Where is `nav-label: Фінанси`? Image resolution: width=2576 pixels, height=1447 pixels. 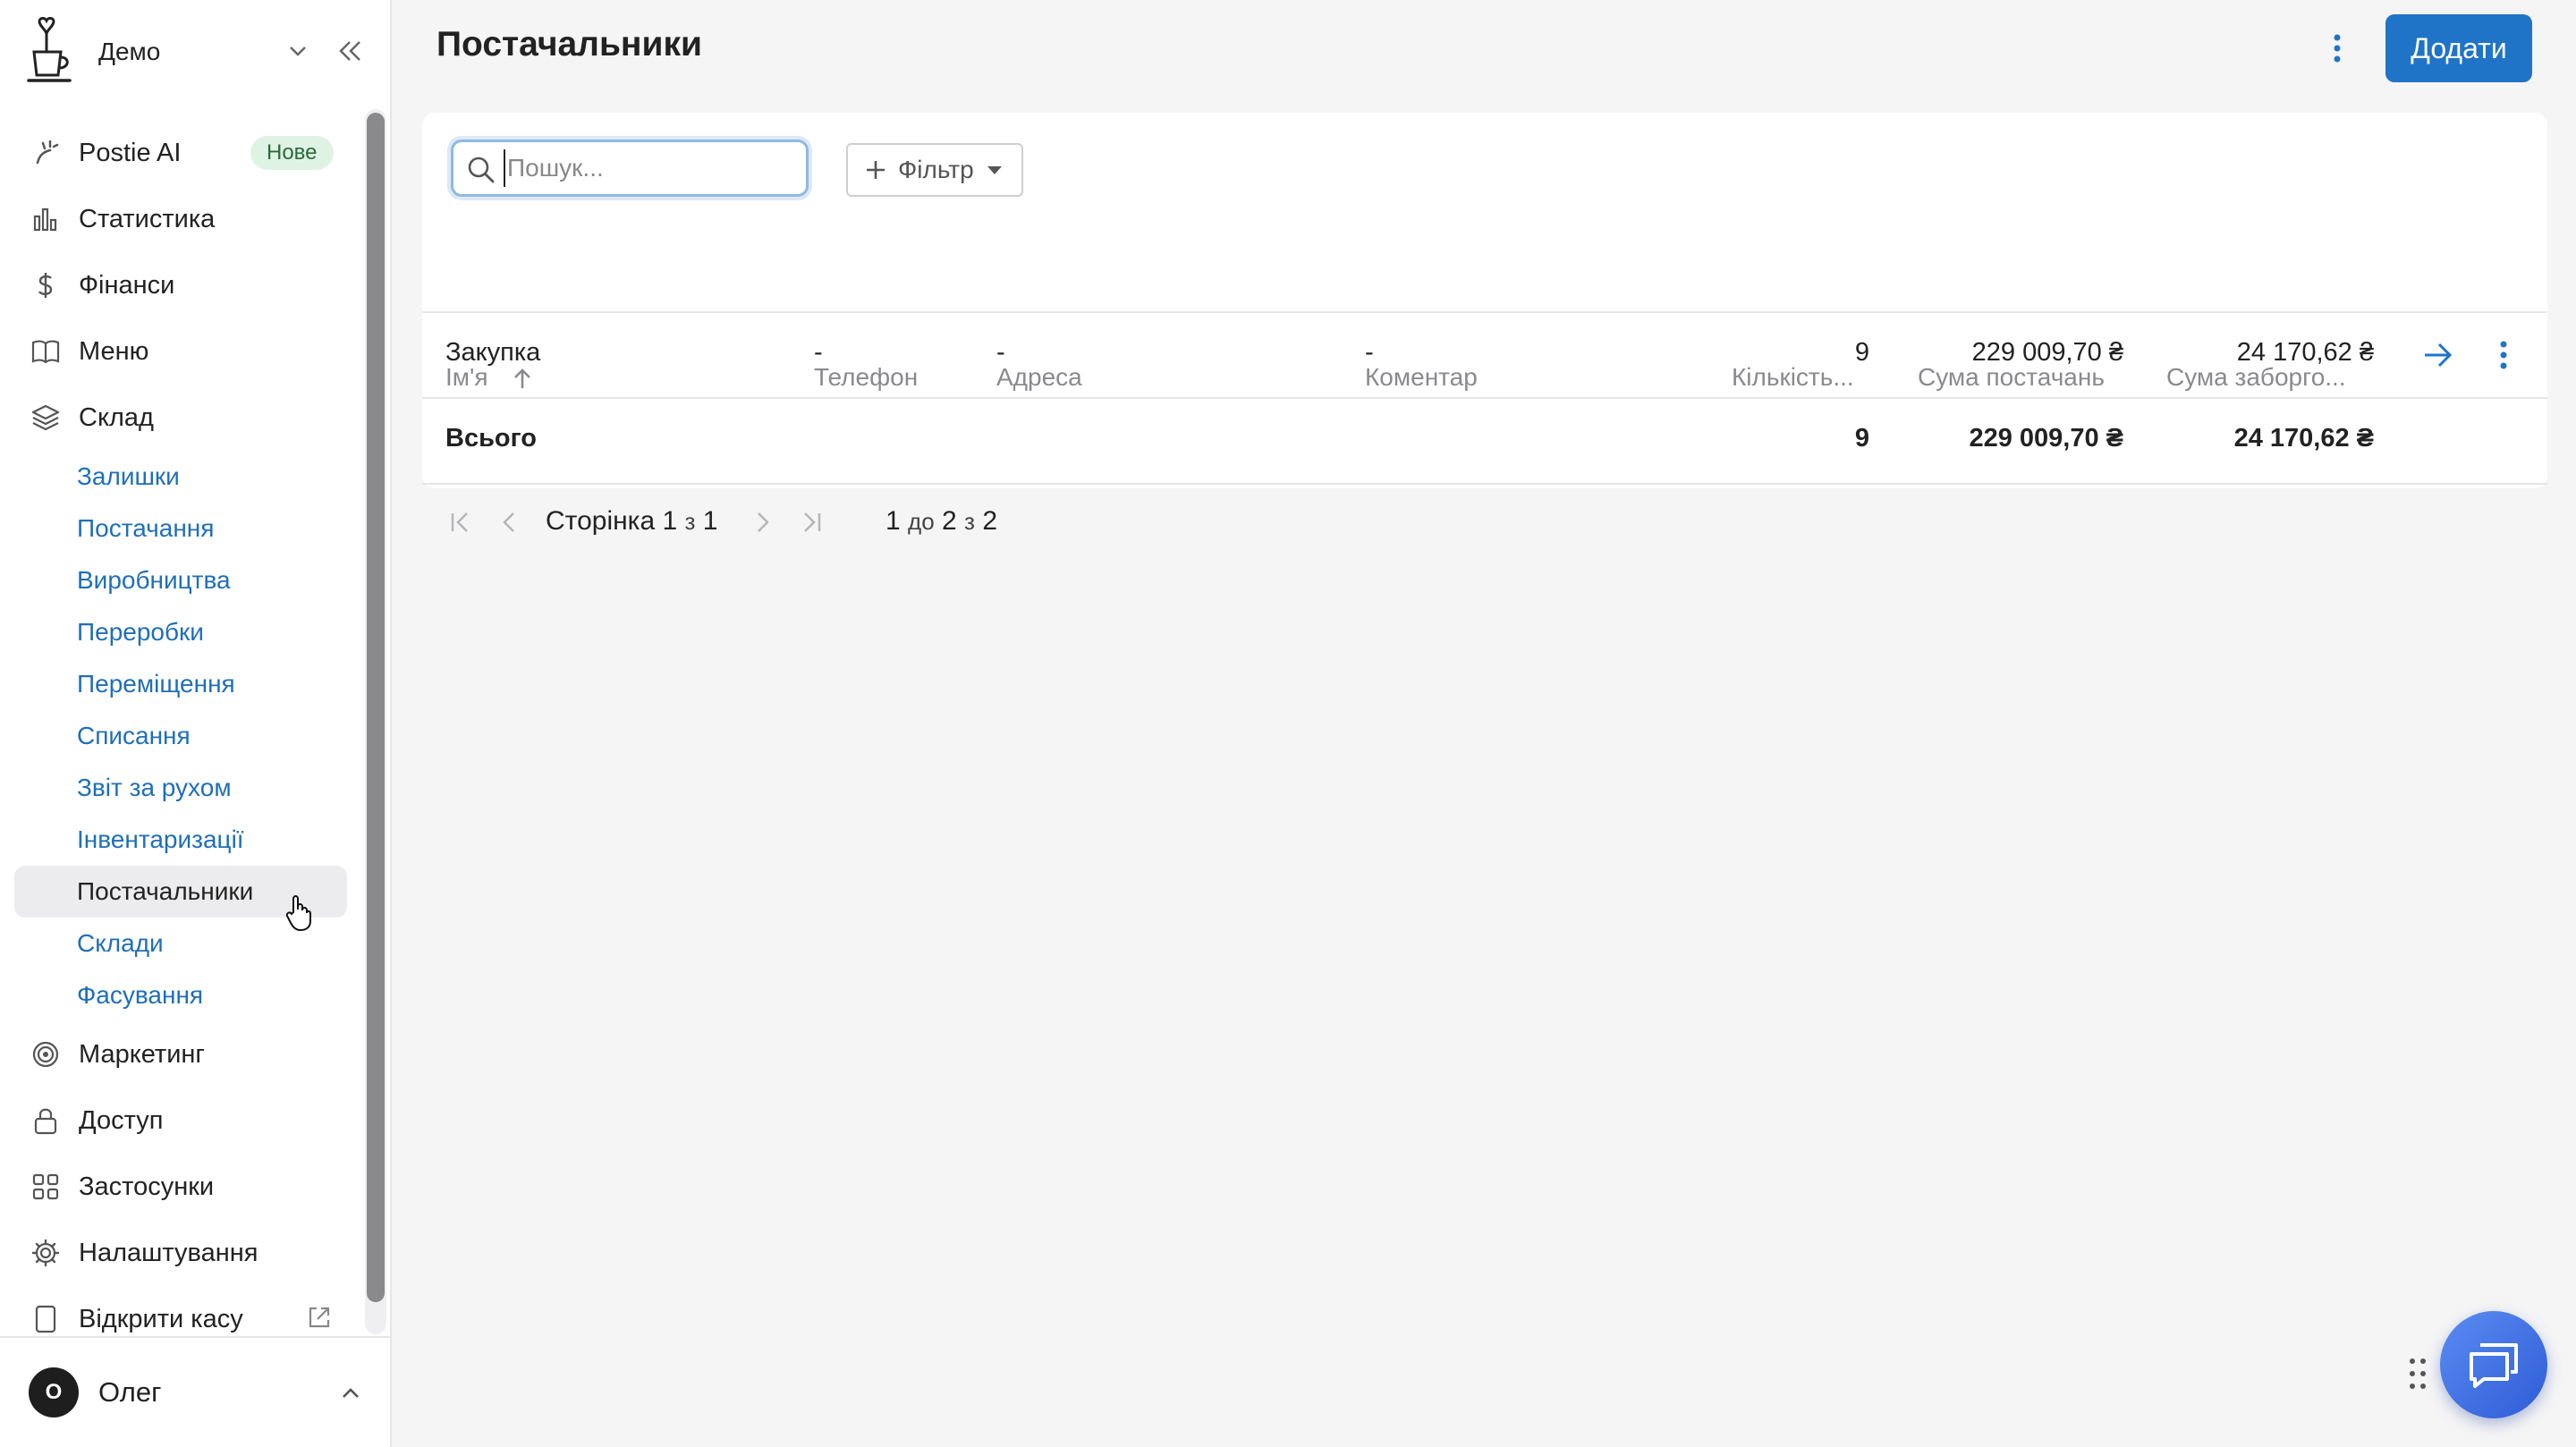 nav-label: Фінанси is located at coordinates (127, 285).